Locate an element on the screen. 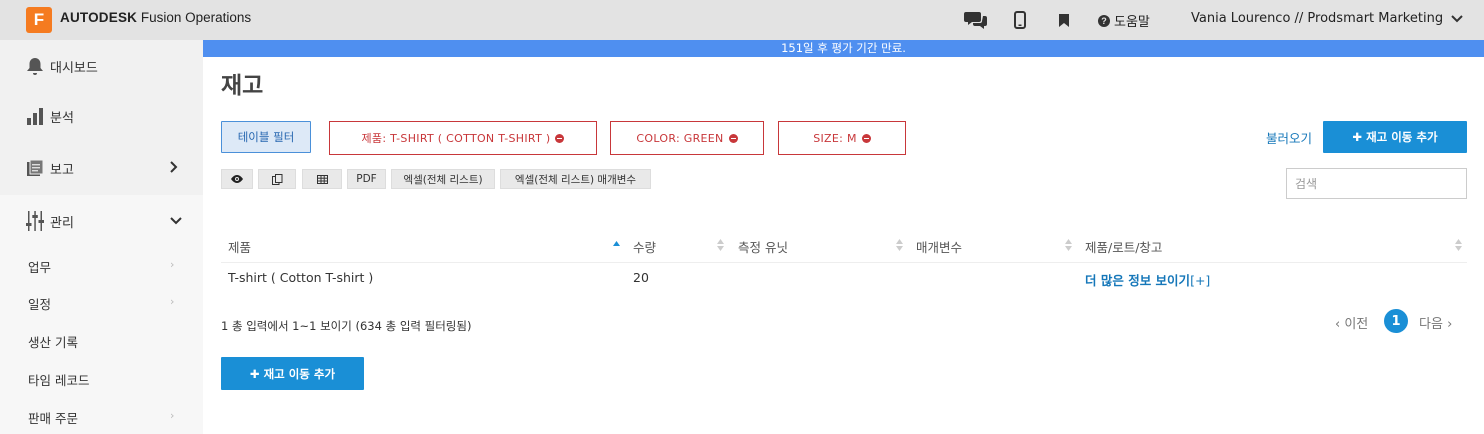 This screenshot has height=434, width=1484. brand-name: AUTODESK Fusion Operations is located at coordinates (155, 17).